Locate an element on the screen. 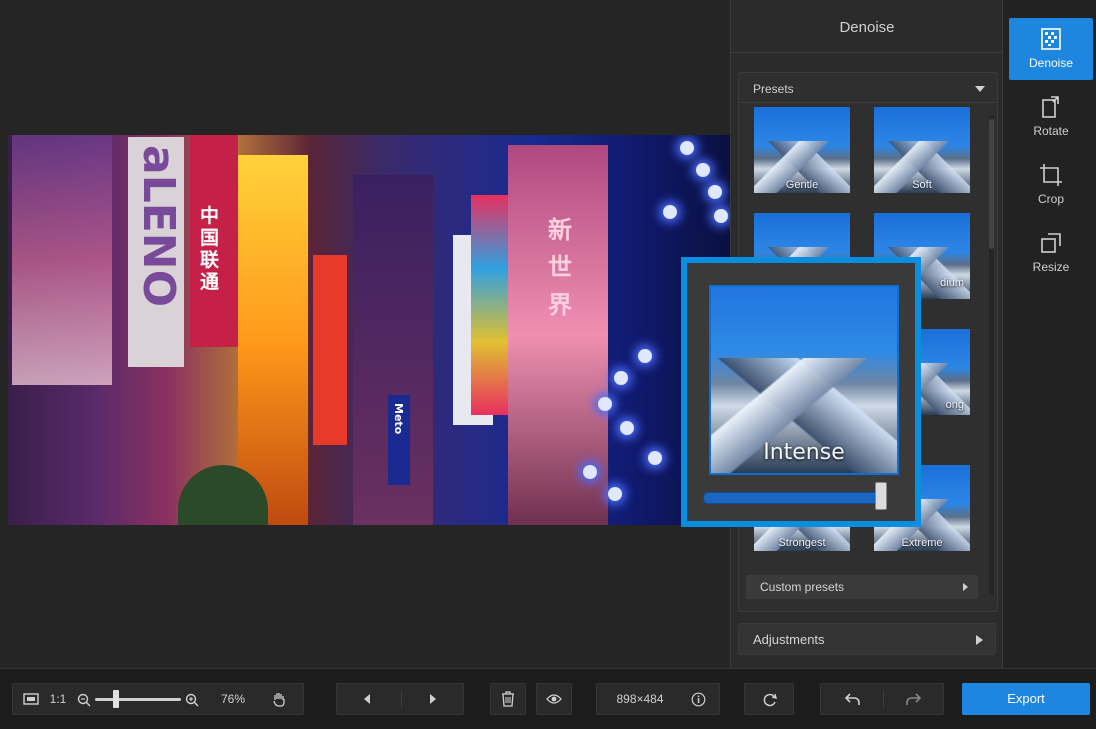 This screenshot has height=729, width=1096. rotate-icon is located at coordinates (1050, 107).